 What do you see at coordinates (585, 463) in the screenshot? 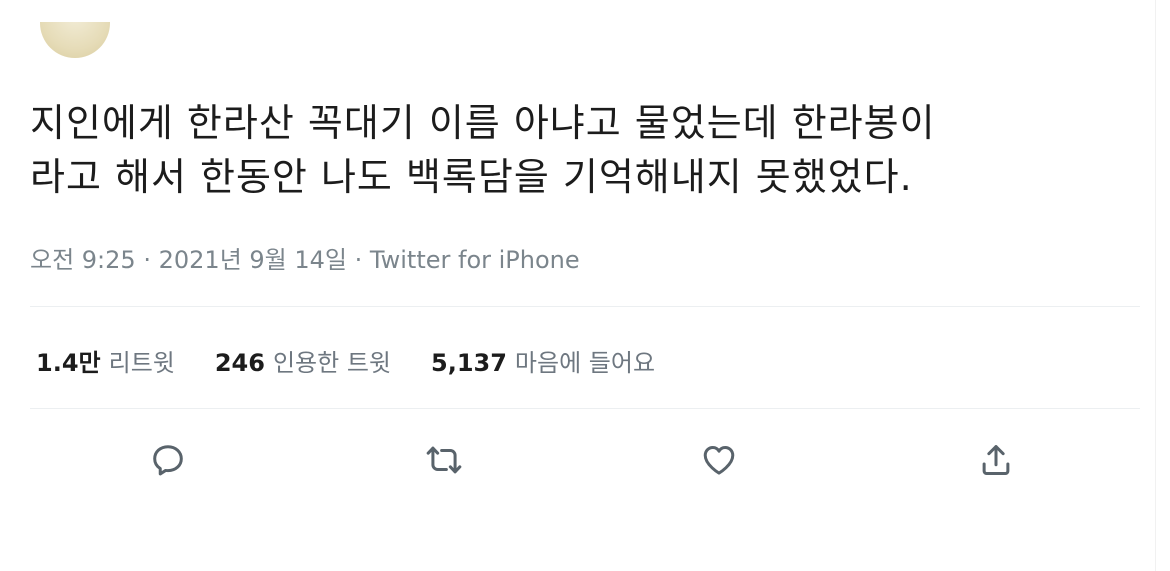
I see `tweet-actions` at bounding box center [585, 463].